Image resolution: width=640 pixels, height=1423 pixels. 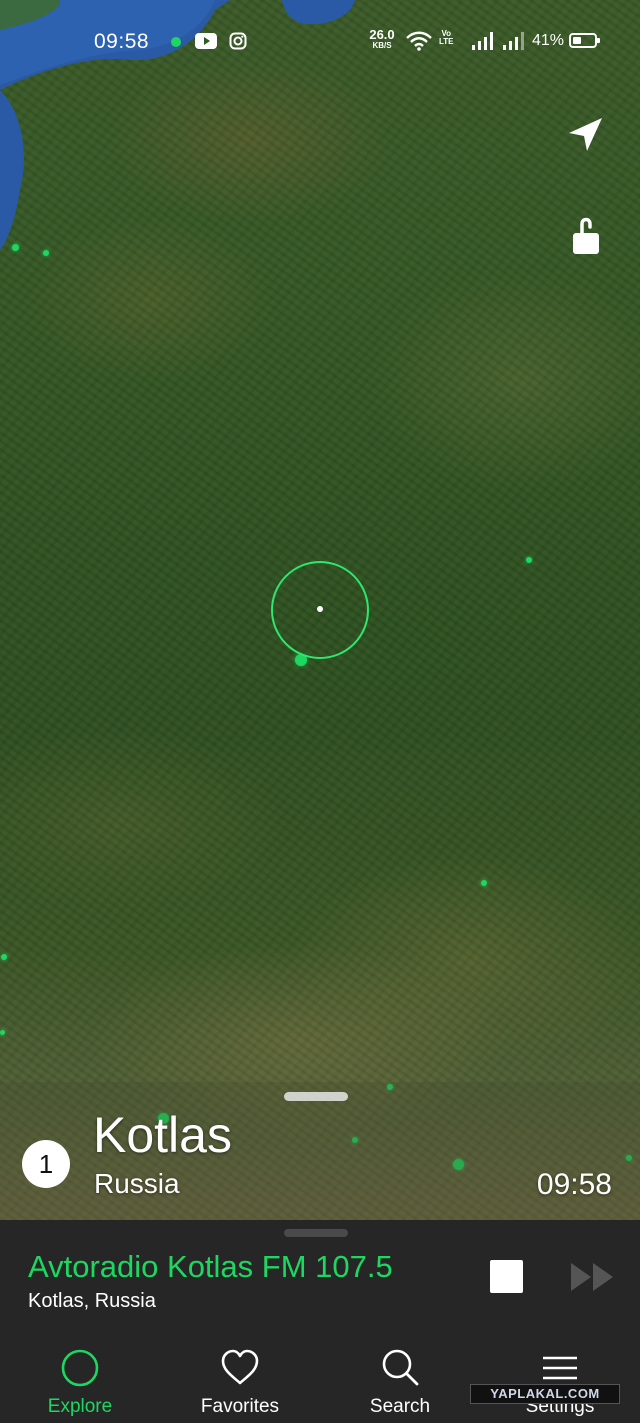 What do you see at coordinates (162, 1135) in the screenshot?
I see `place-city: Kotlas` at bounding box center [162, 1135].